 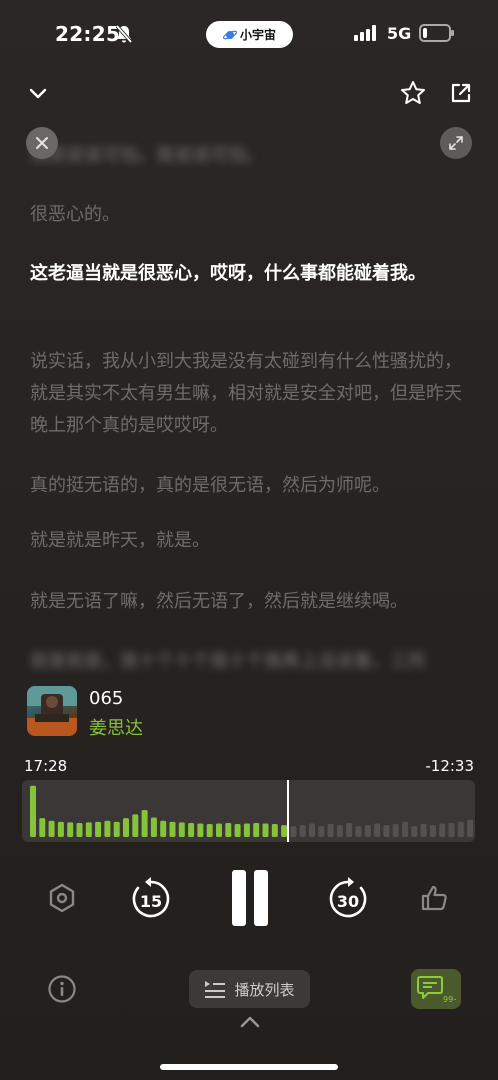 What do you see at coordinates (436, 33) in the screenshot?
I see `battery-icon` at bounding box center [436, 33].